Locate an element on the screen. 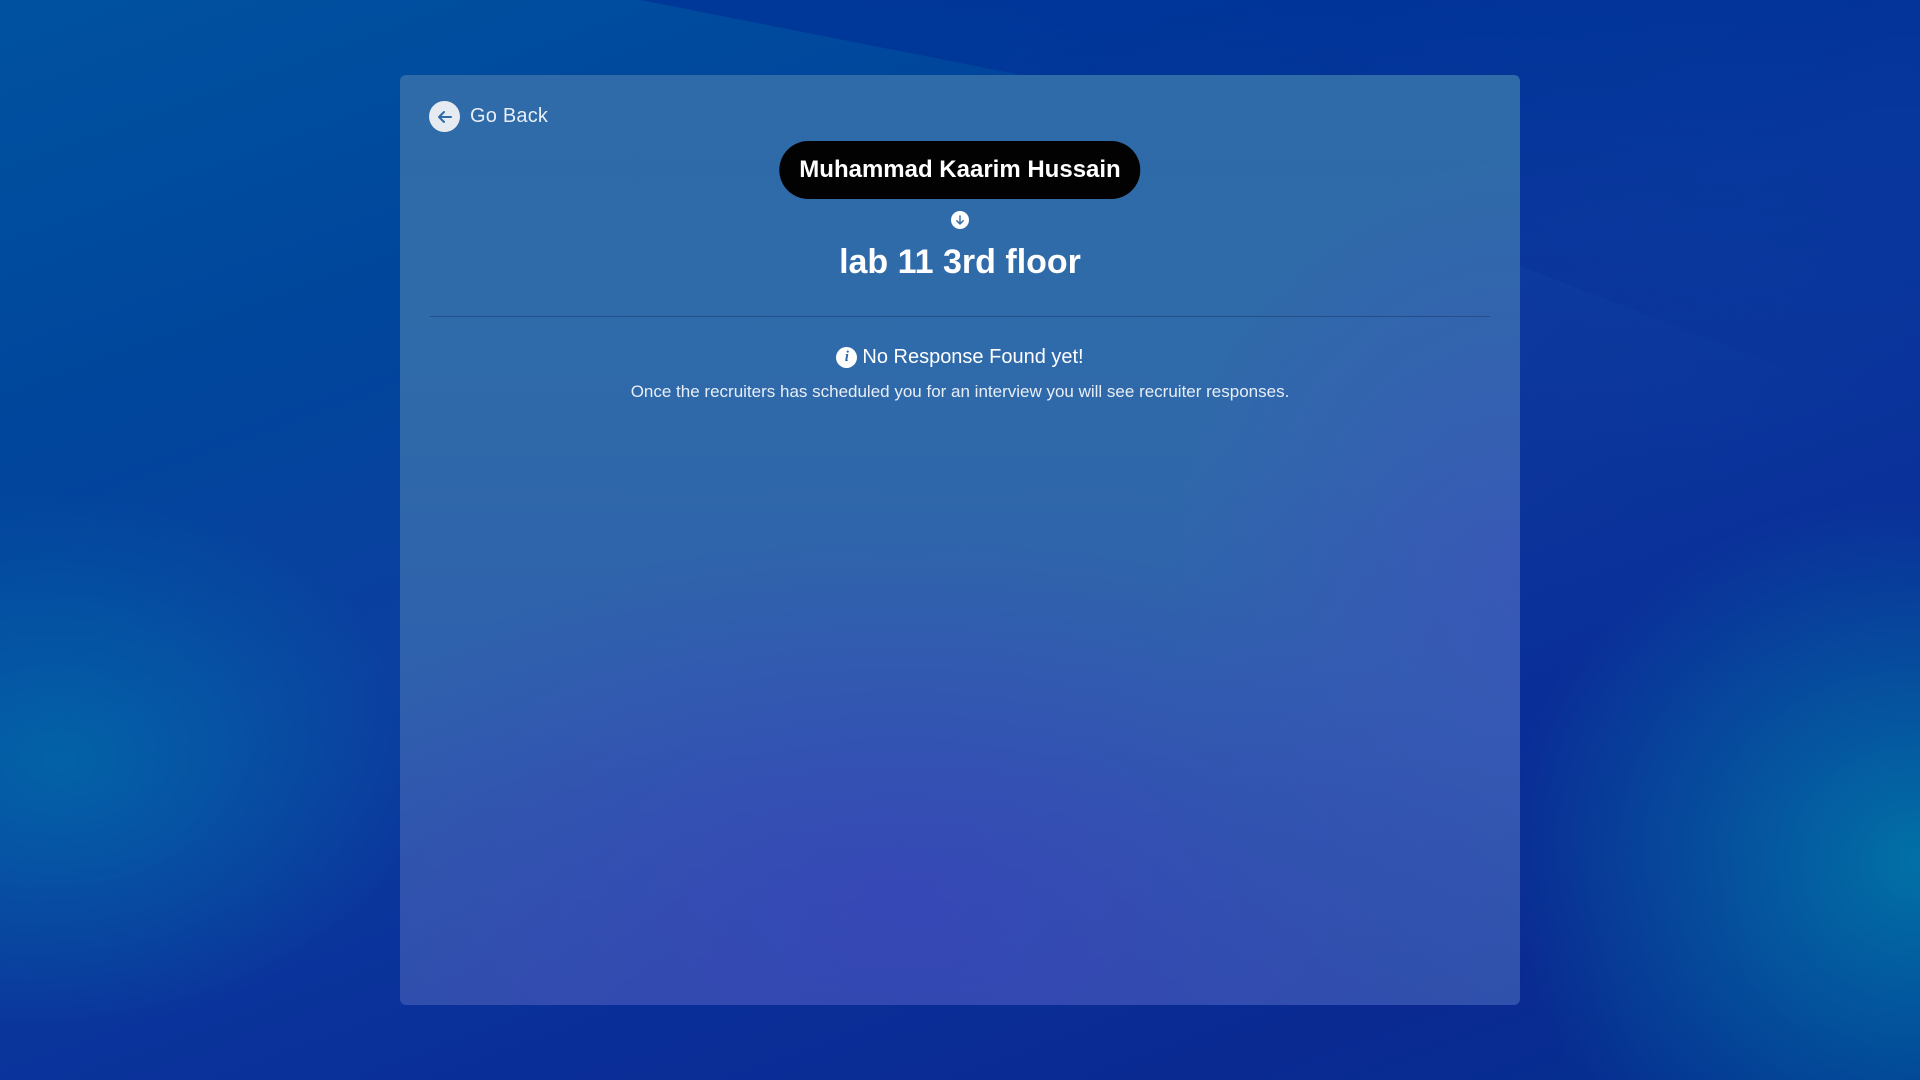  location-title: lab 11 3rd floor is located at coordinates (960, 262).